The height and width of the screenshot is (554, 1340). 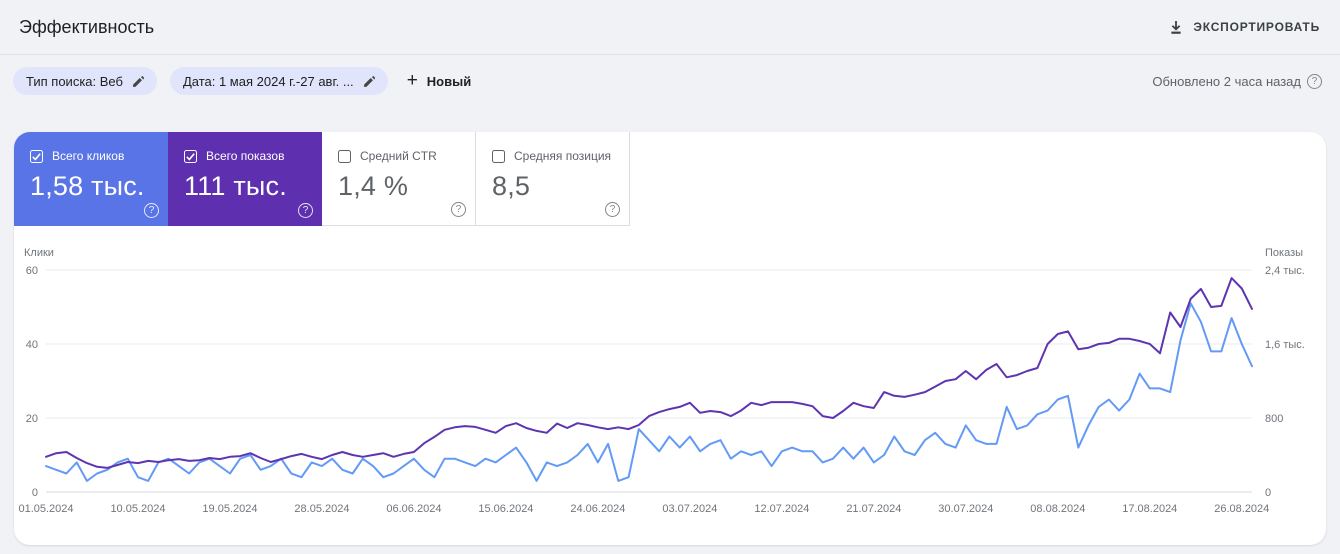 What do you see at coordinates (32, 271) in the screenshot?
I see `svg-text: 60` at bounding box center [32, 271].